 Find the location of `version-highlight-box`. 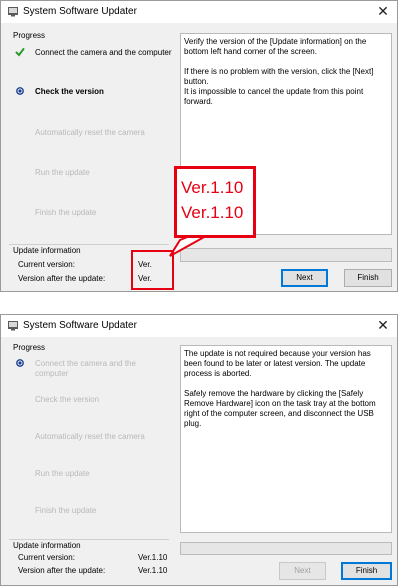

version-highlight-box is located at coordinates (152, 270).